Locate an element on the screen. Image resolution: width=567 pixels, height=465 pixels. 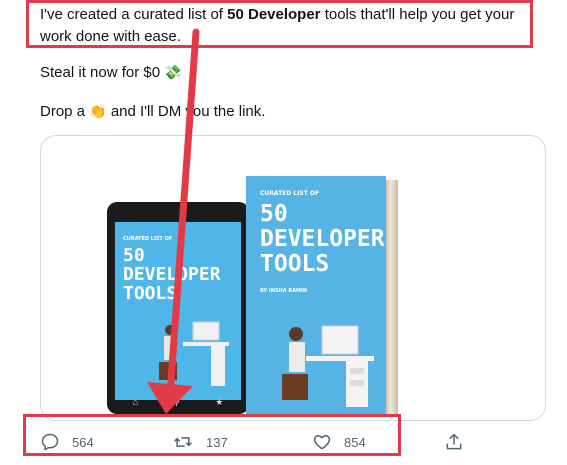
share-button is located at coordinates (460, 442).